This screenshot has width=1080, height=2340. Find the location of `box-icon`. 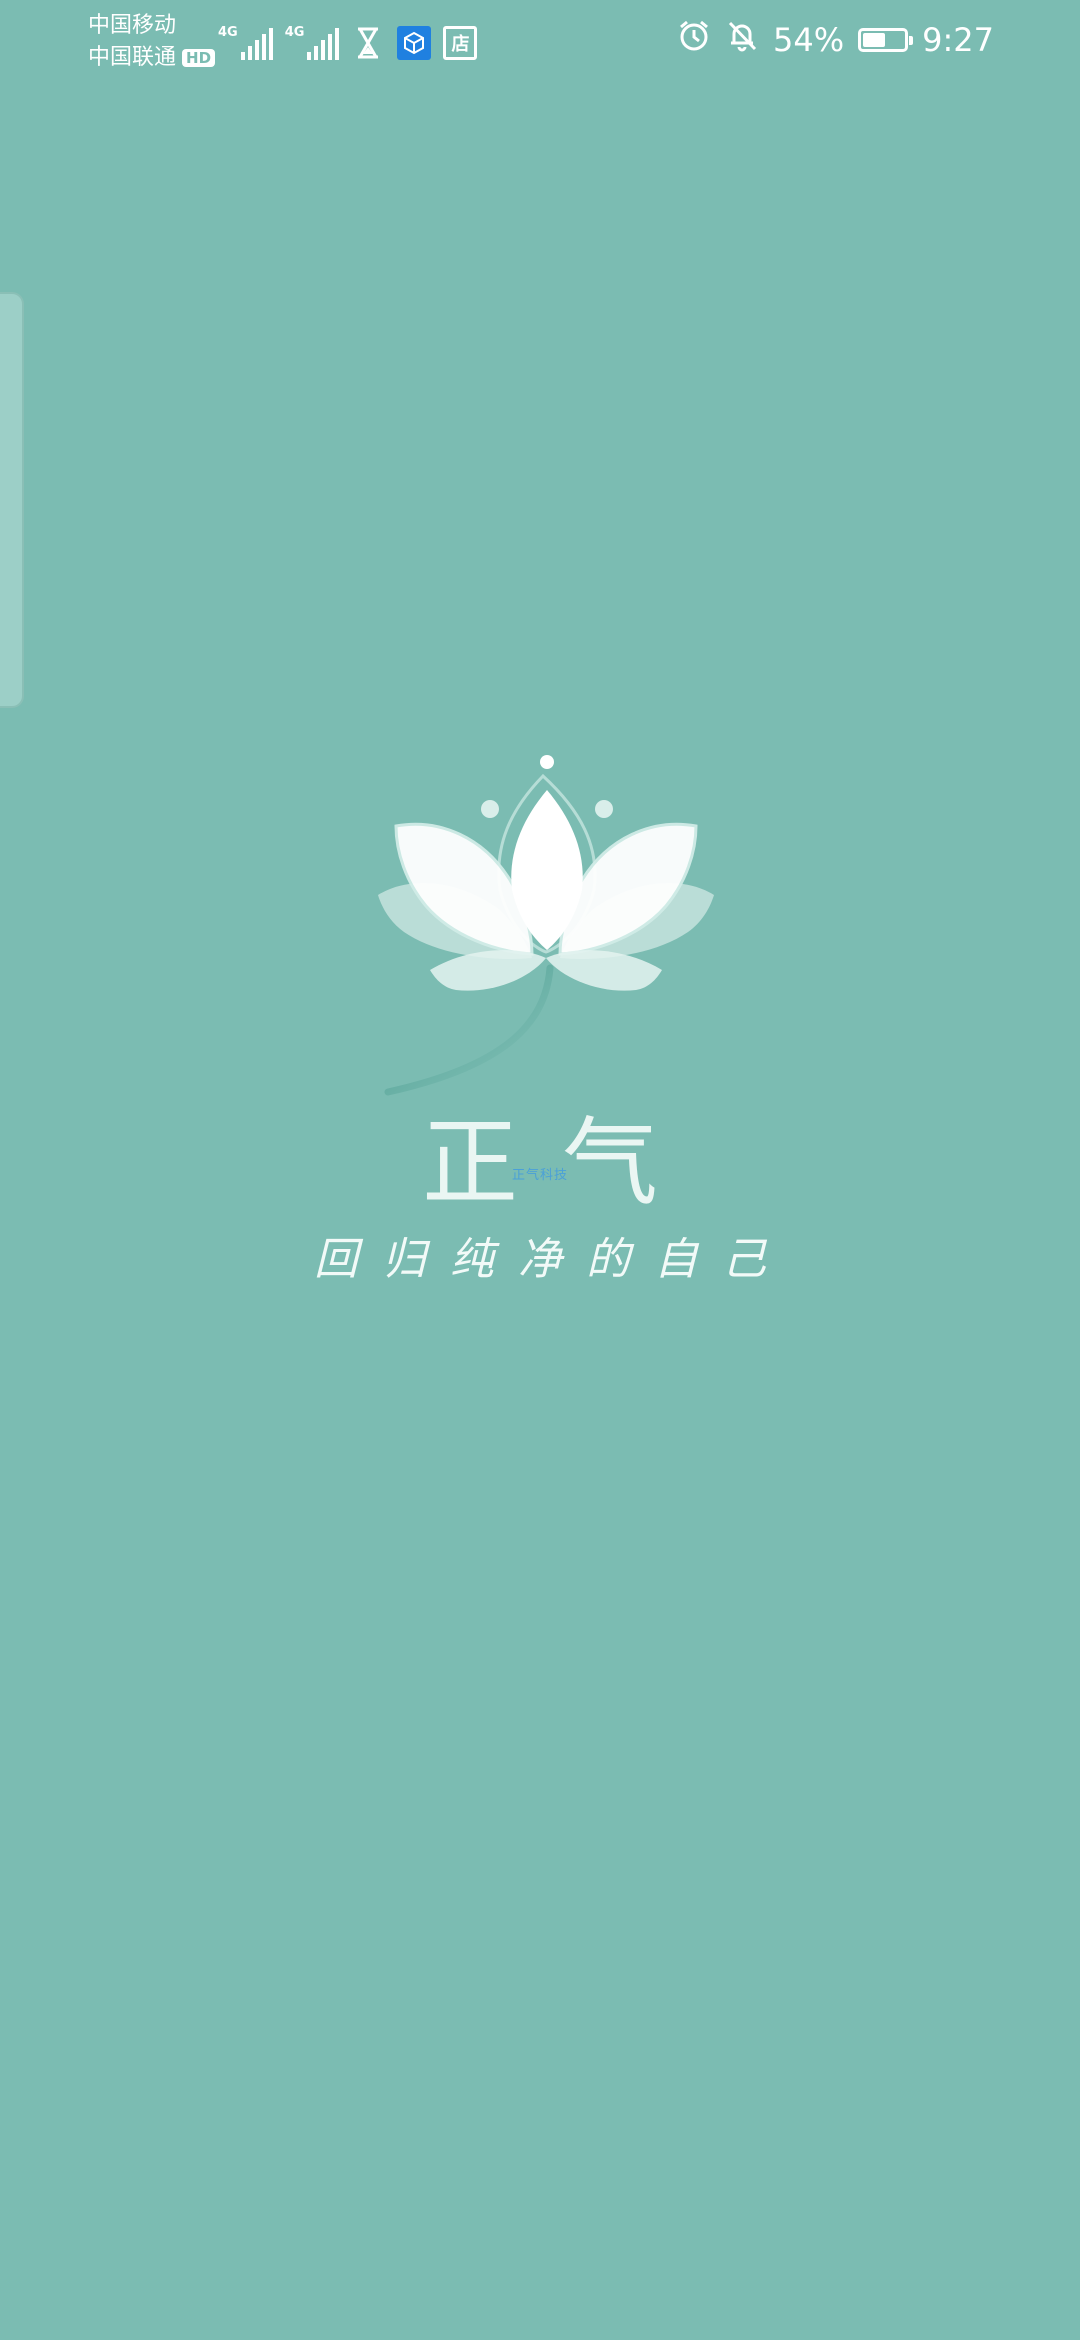

box-icon is located at coordinates (414, 43).